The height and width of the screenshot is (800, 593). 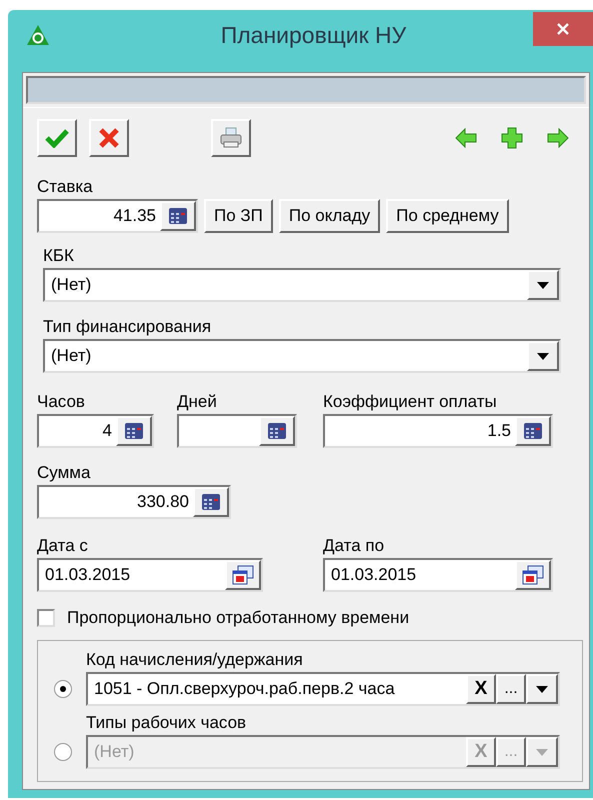 I want to click on checkmark-icon, so click(x=57, y=138).